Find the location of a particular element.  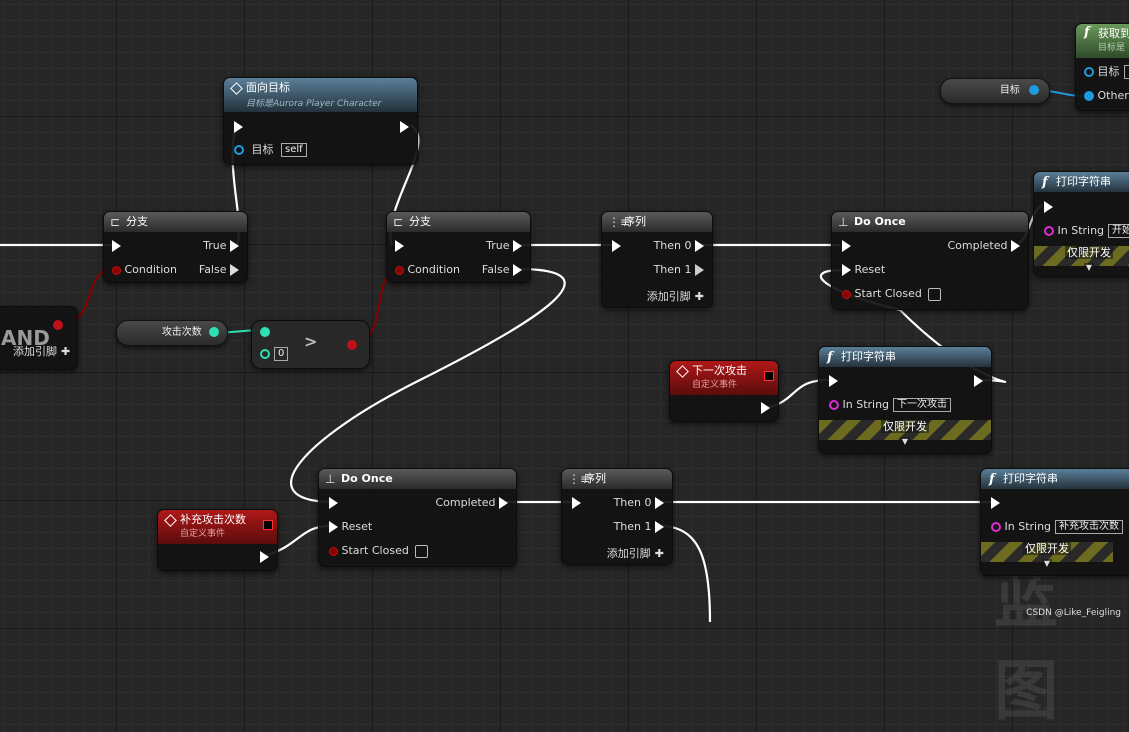

greater-operator: > is located at coordinates (310, 342).